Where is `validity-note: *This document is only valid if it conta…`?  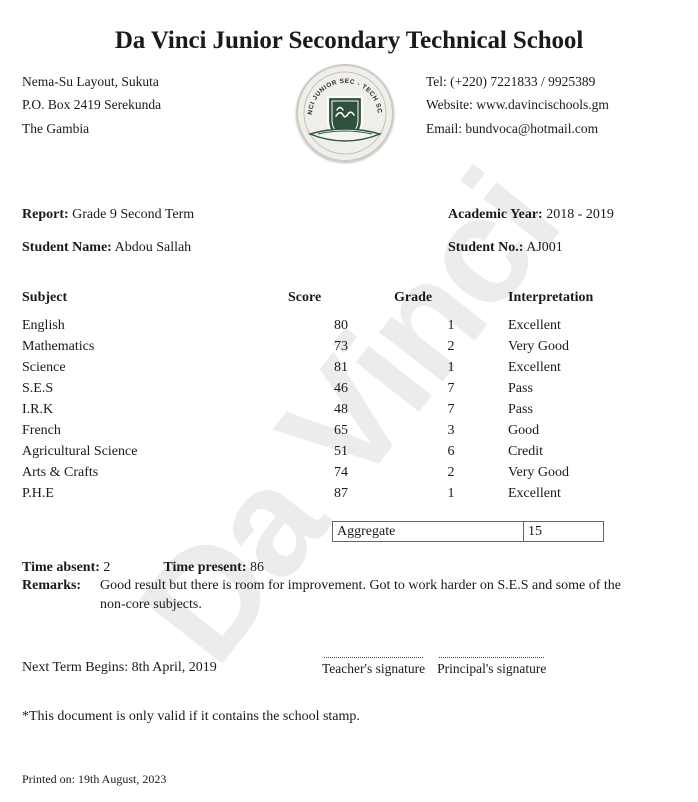
validity-note: *This document is only valid if it conta… is located at coordinates (191, 716).